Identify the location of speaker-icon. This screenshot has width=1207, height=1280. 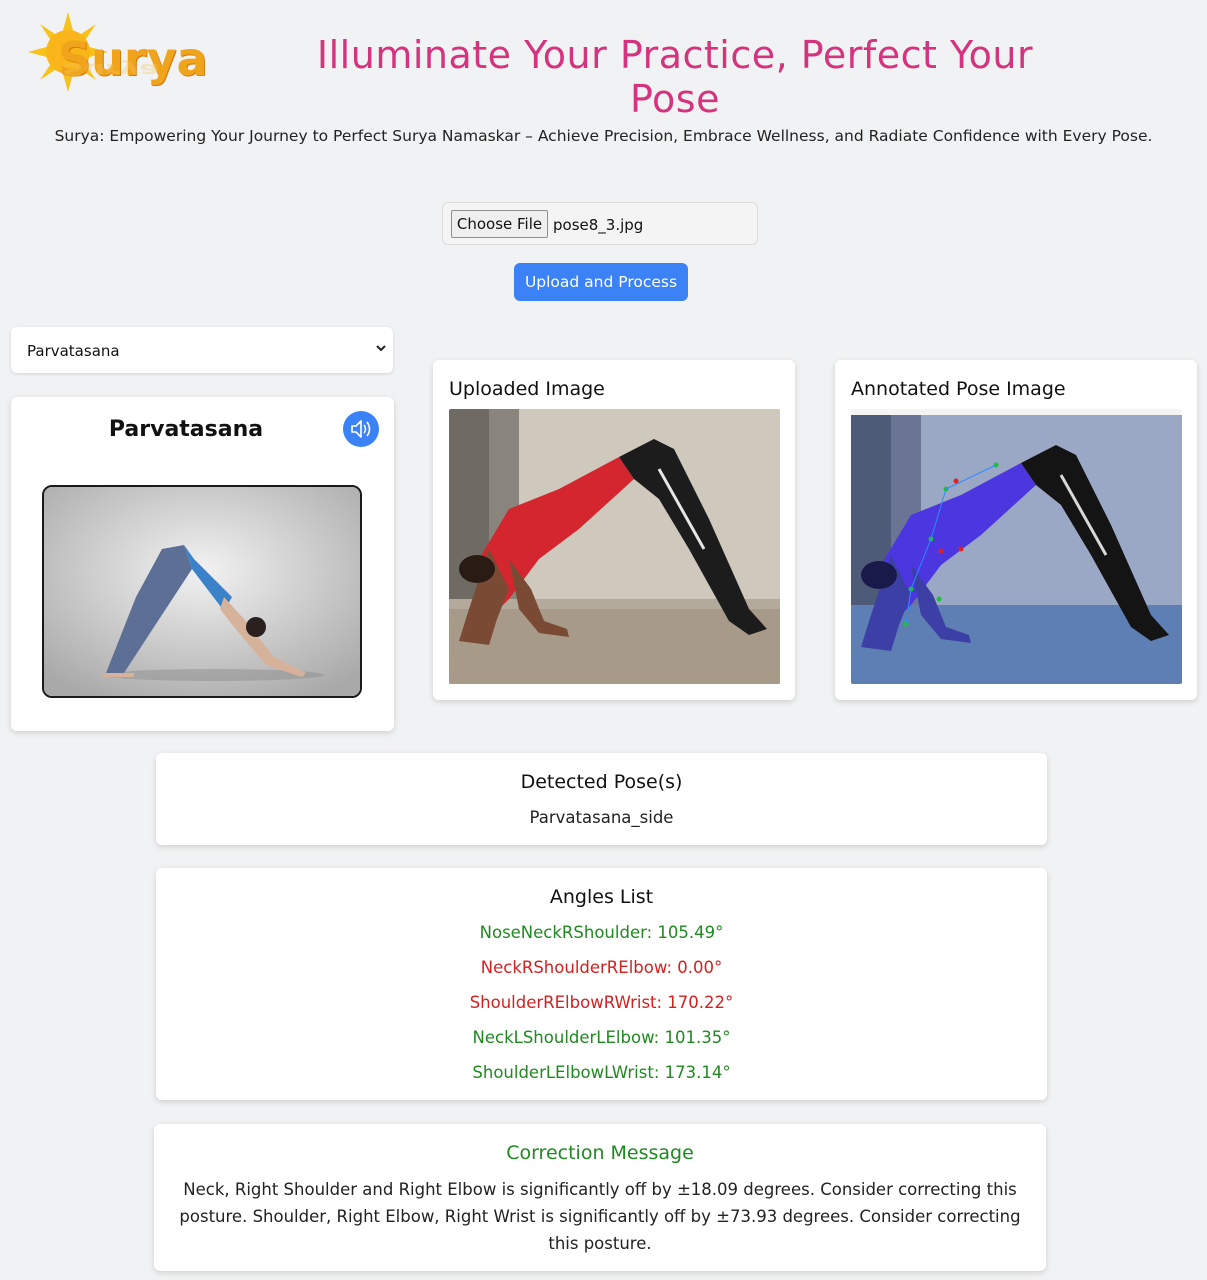
(361, 429).